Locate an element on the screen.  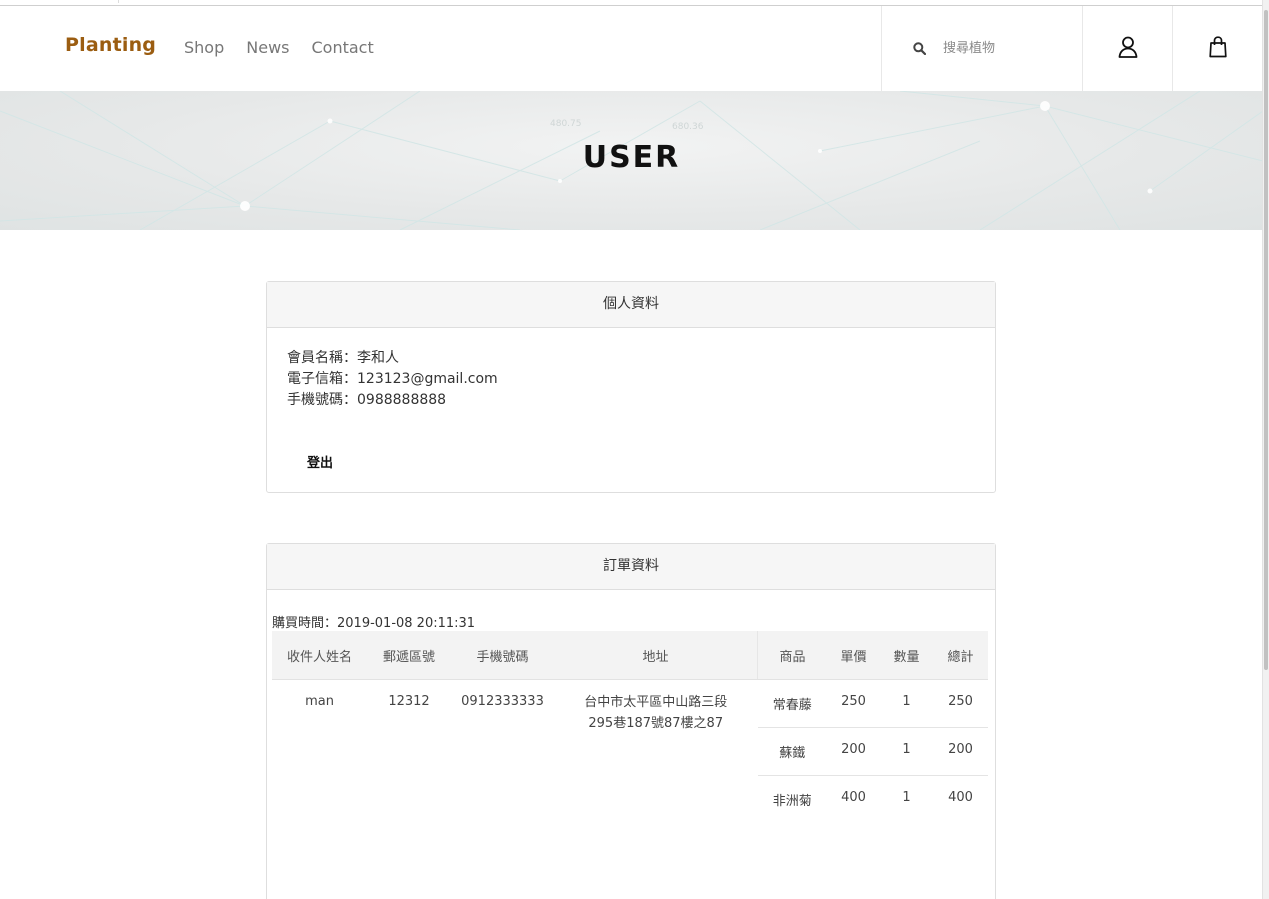
search-icon is located at coordinates (919, 49).